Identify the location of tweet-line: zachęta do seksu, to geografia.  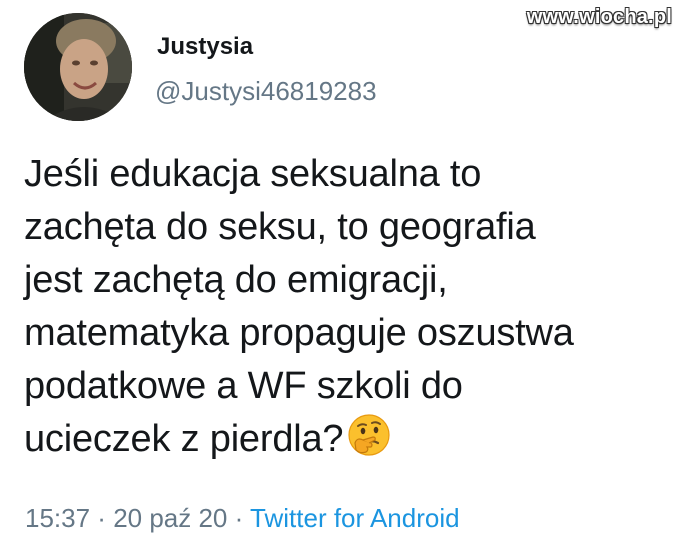
(280, 227).